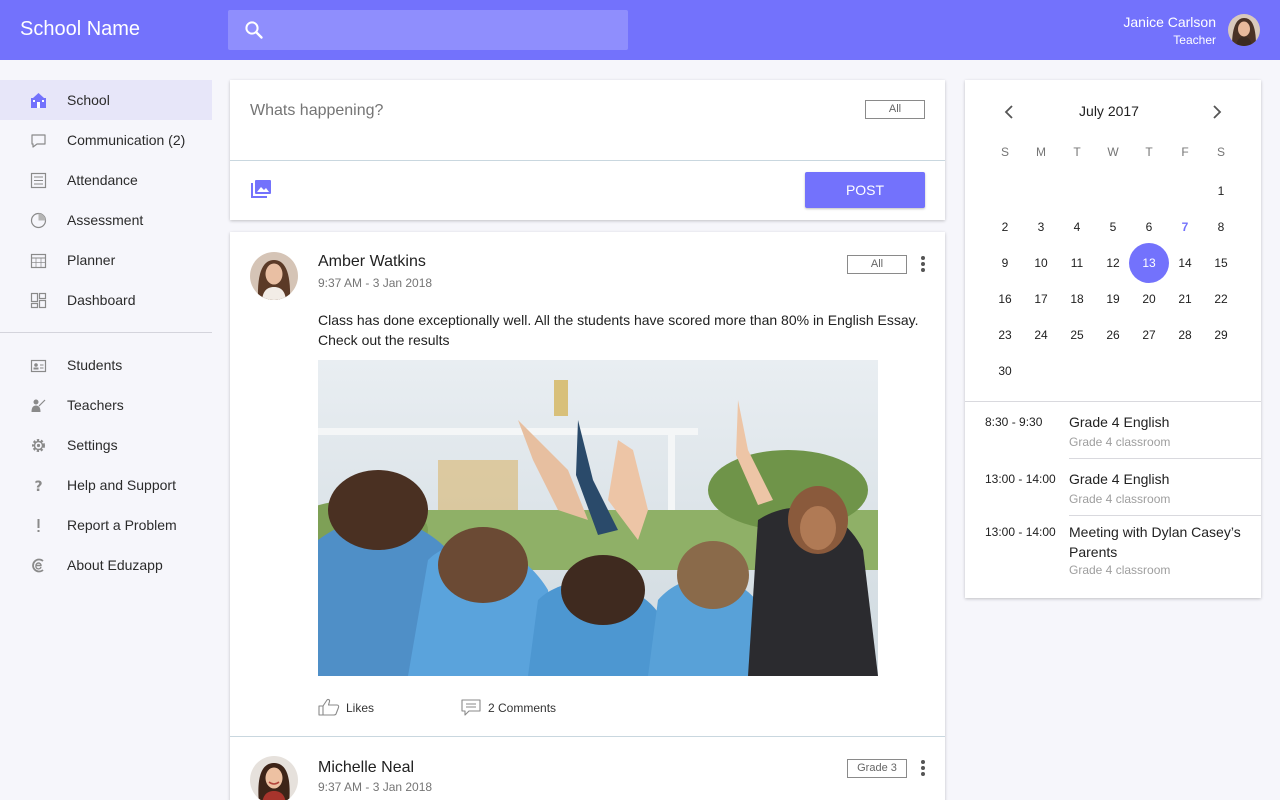 This screenshot has width=1280, height=800. What do you see at coordinates (1020, 532) in the screenshot?
I see `event-time: 13:00 - 14:00` at bounding box center [1020, 532].